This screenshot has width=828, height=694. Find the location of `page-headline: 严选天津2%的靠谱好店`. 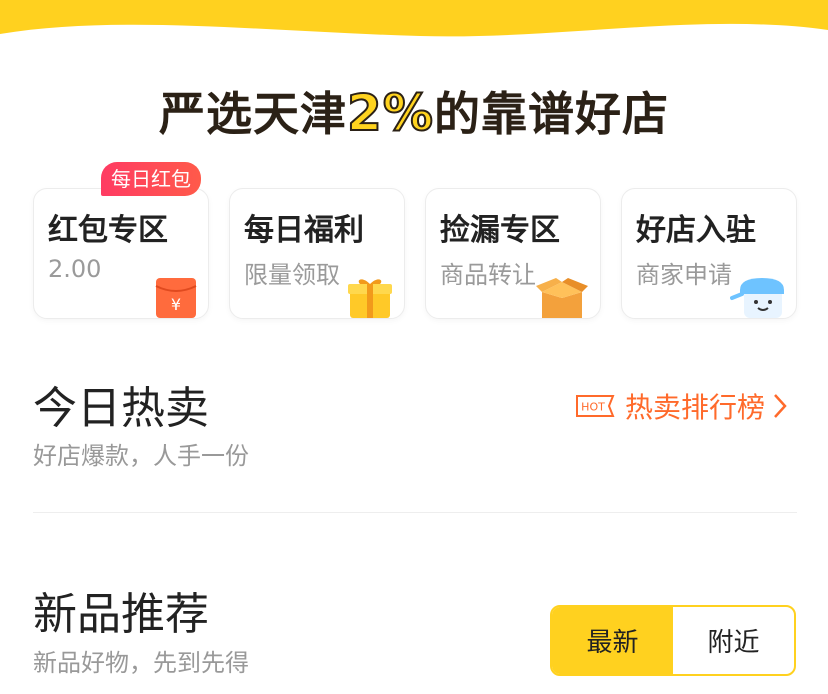

page-headline: 严选天津2%的靠谱好店 is located at coordinates (414, 111).